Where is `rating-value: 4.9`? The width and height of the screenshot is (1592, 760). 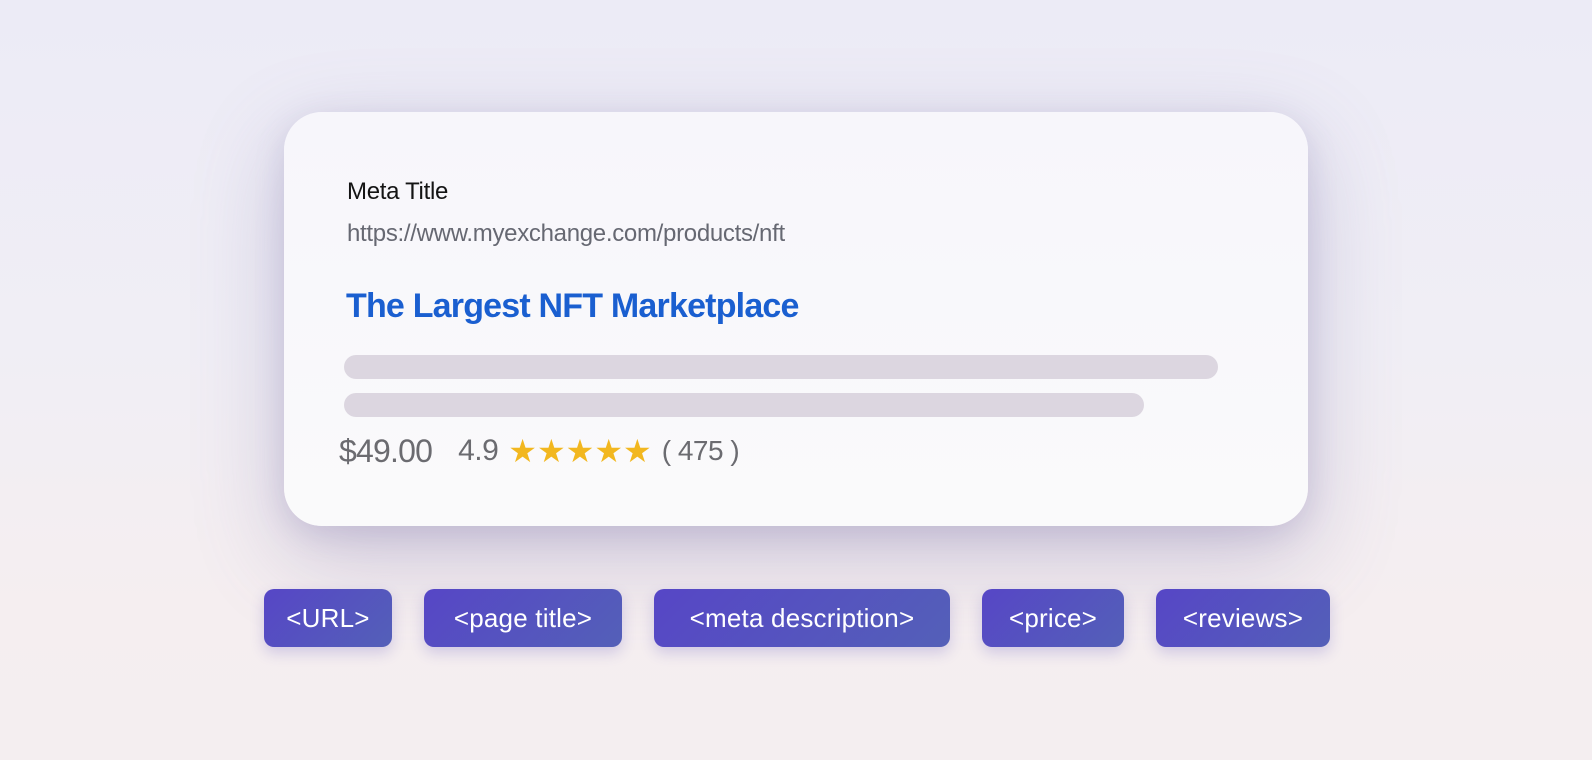 rating-value: 4.9 is located at coordinates (478, 450).